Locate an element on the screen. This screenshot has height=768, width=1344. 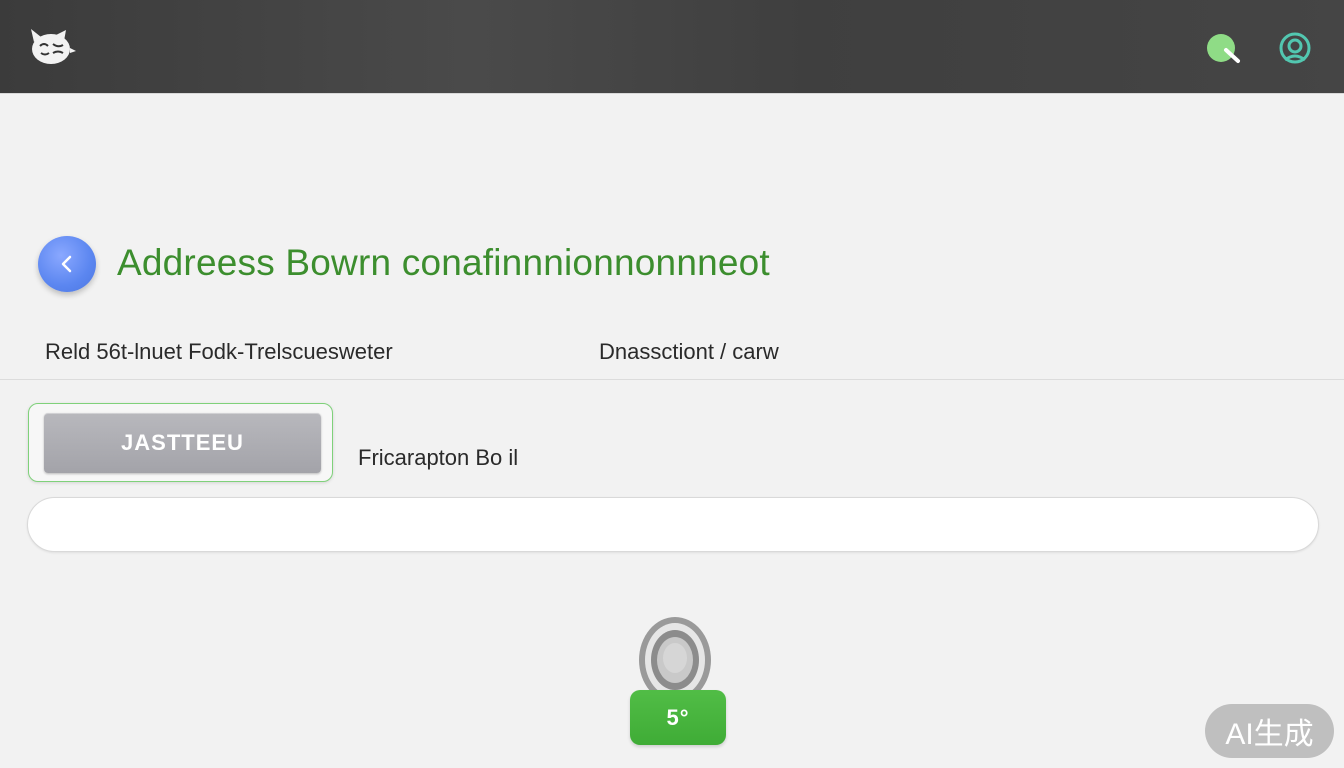
chevron-left-icon is located at coordinates (66, 264).